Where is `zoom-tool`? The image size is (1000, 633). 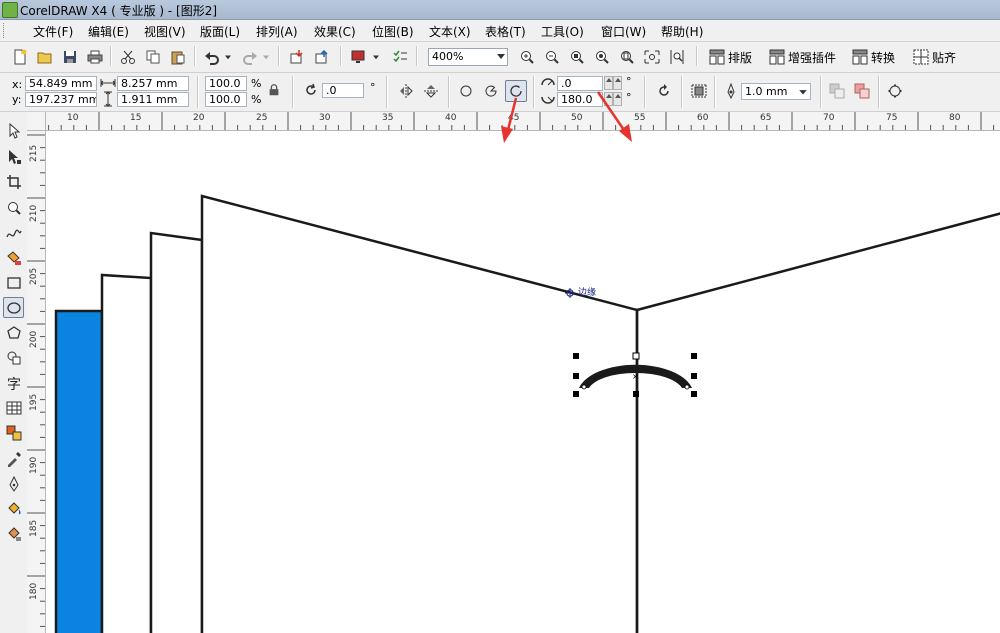 zoom-tool is located at coordinates (13, 207).